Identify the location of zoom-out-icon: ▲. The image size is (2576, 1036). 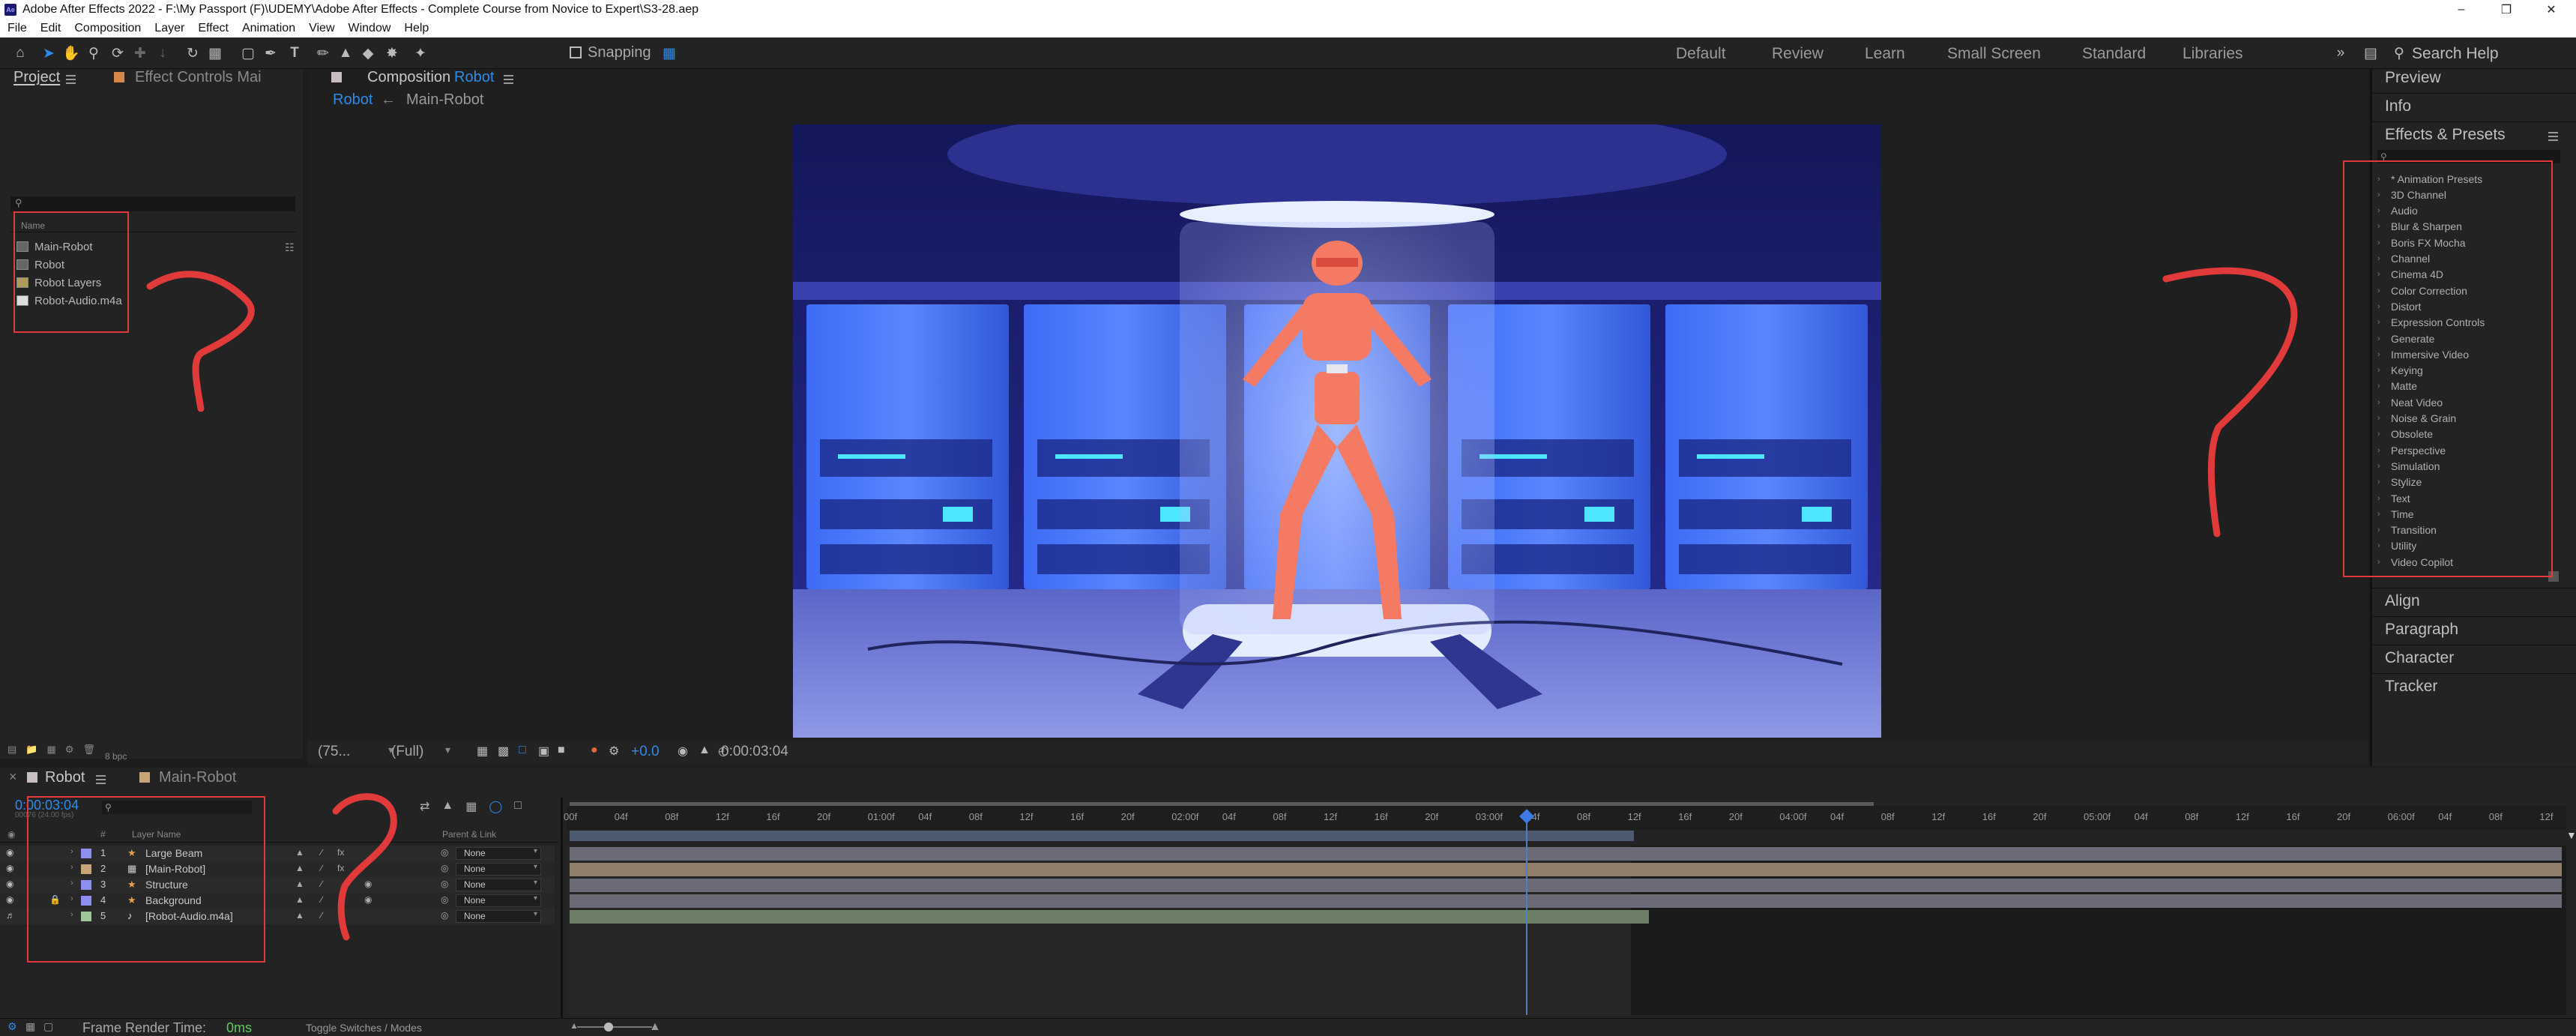
(574, 1025).